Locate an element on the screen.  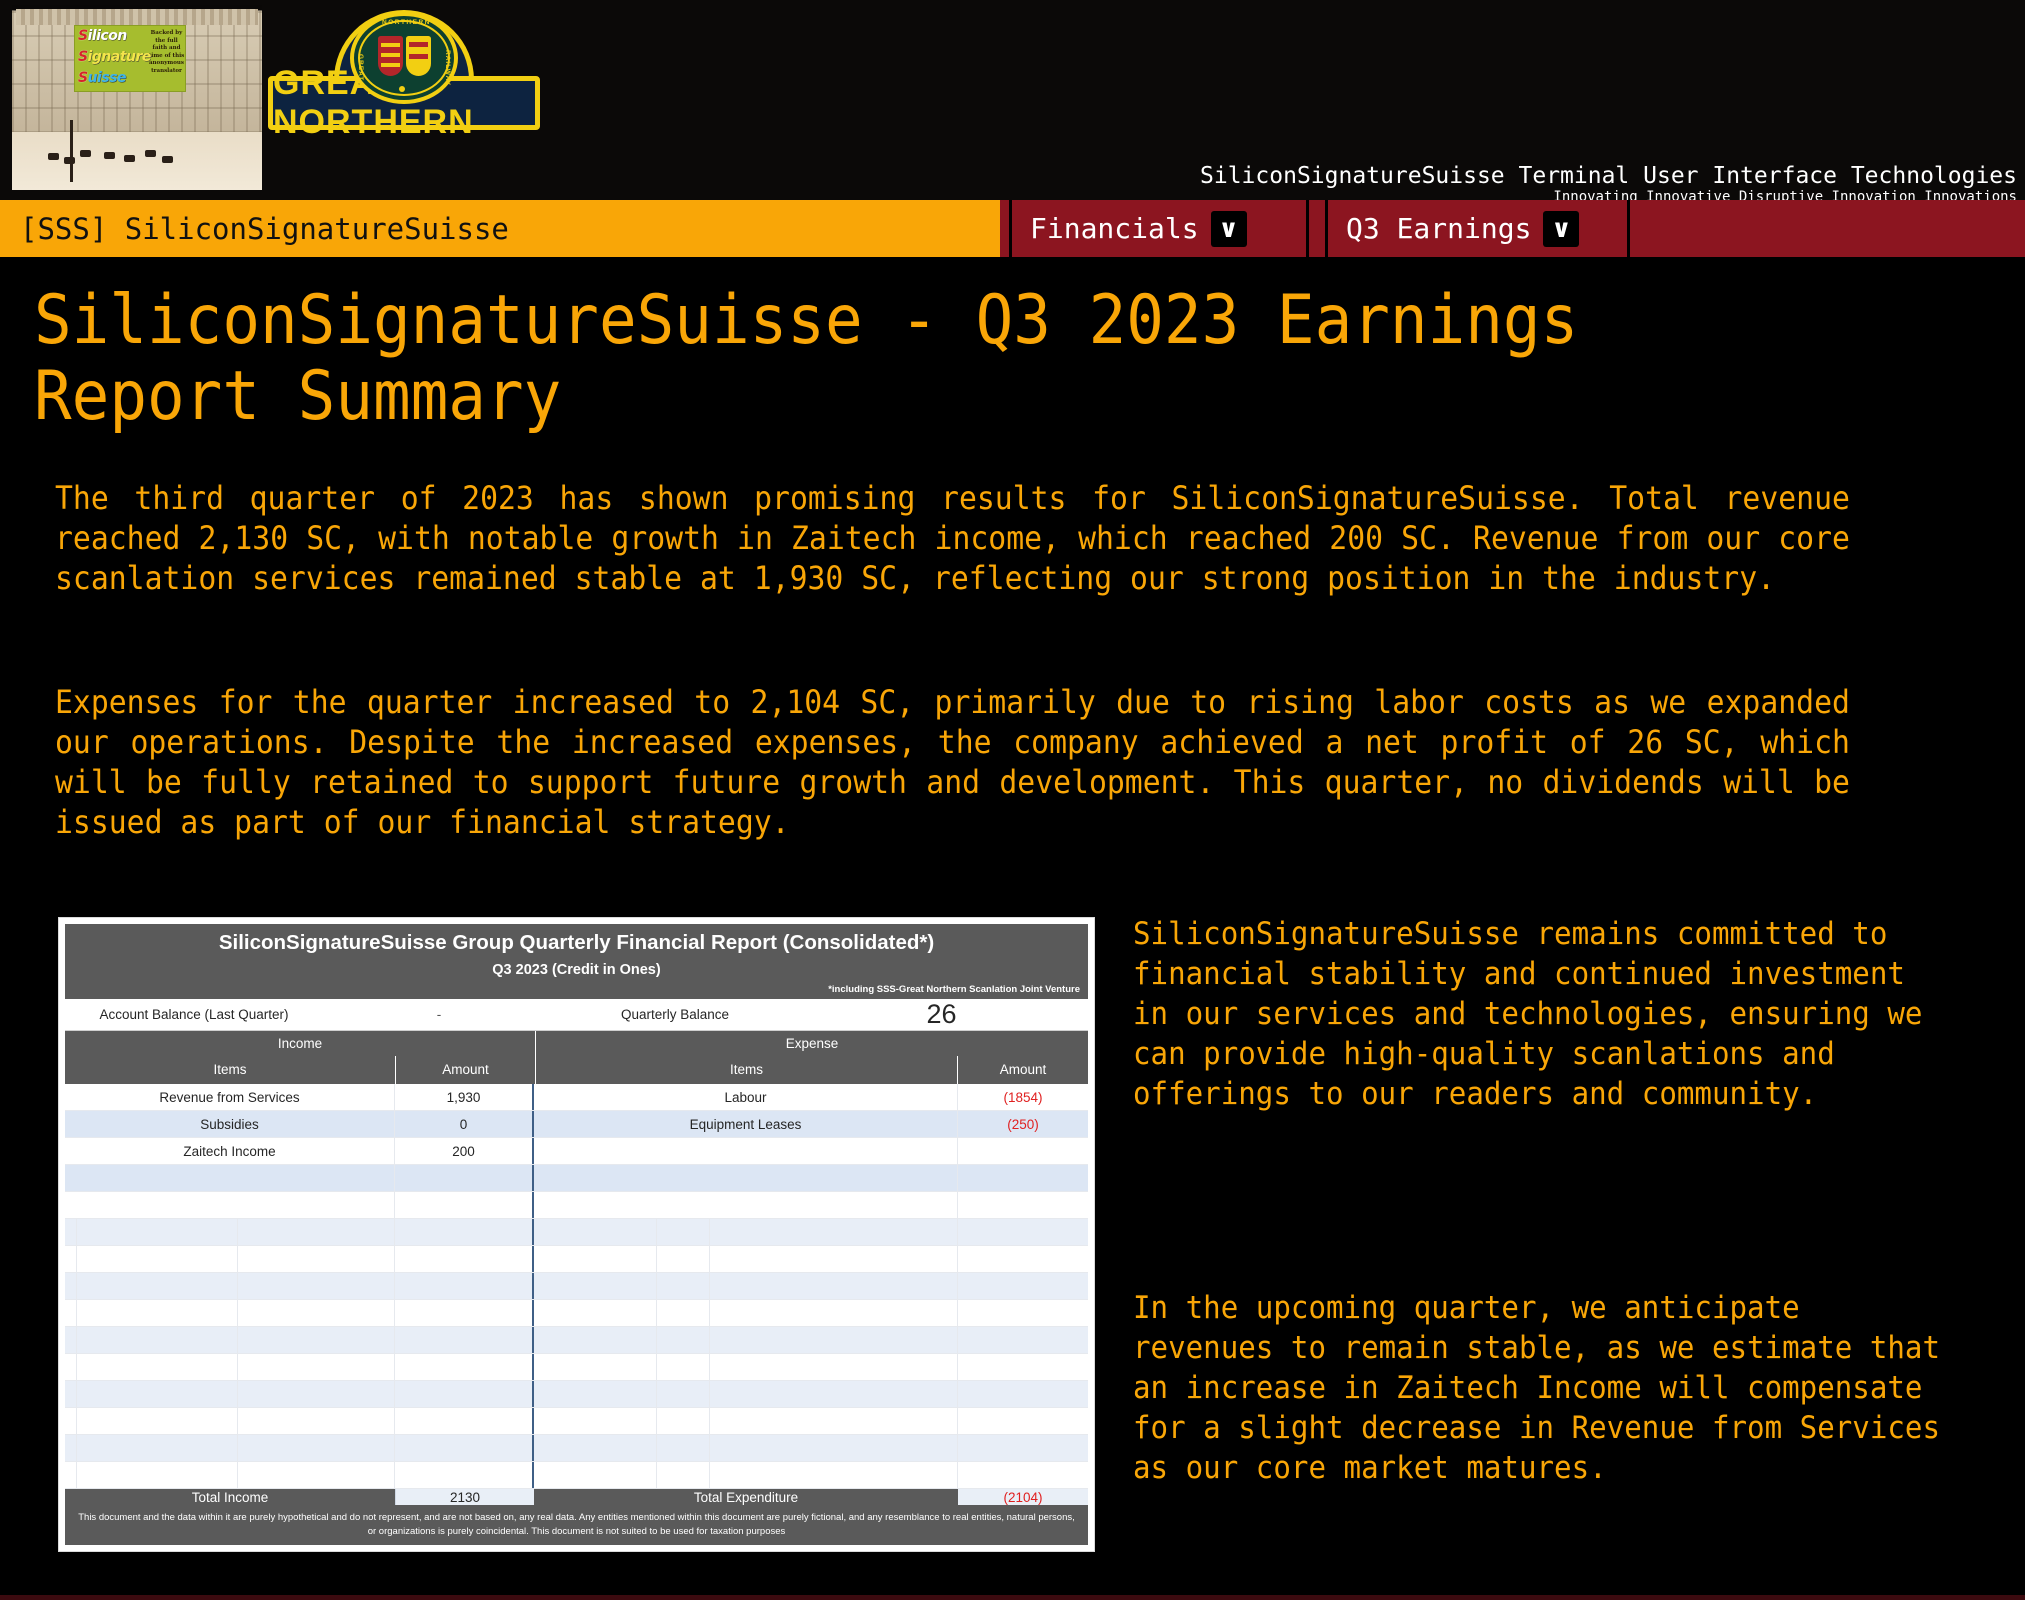
tab-financials: Financials ∨ is located at coordinates (1159, 228).